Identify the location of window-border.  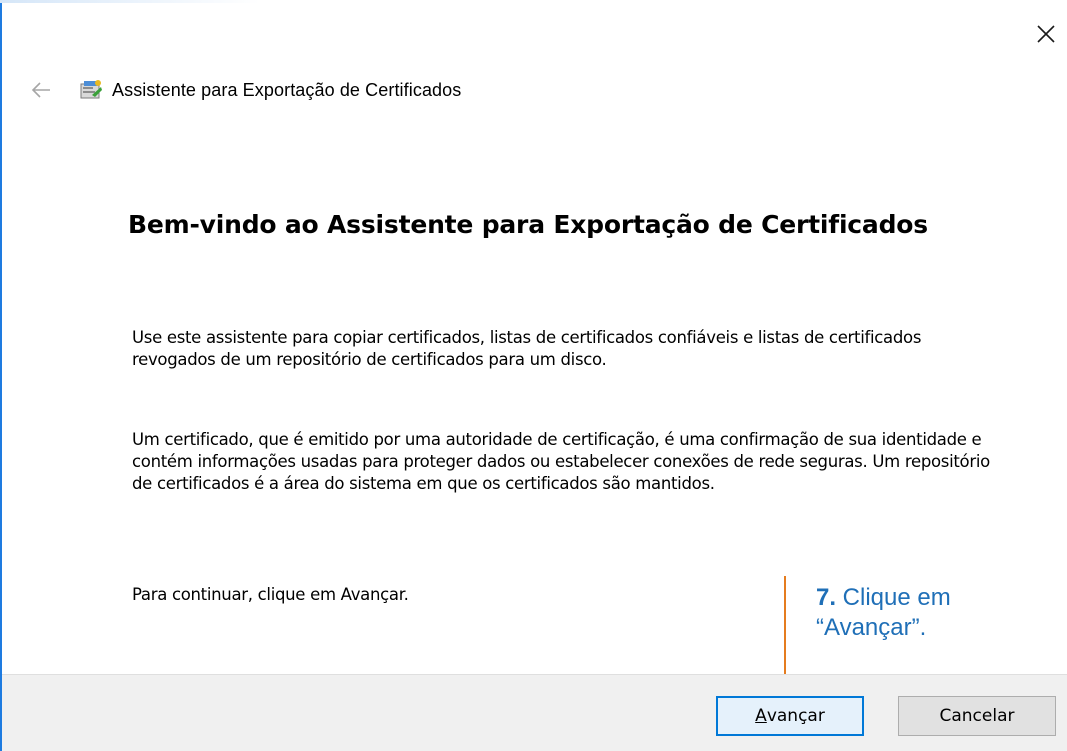
(1, 375).